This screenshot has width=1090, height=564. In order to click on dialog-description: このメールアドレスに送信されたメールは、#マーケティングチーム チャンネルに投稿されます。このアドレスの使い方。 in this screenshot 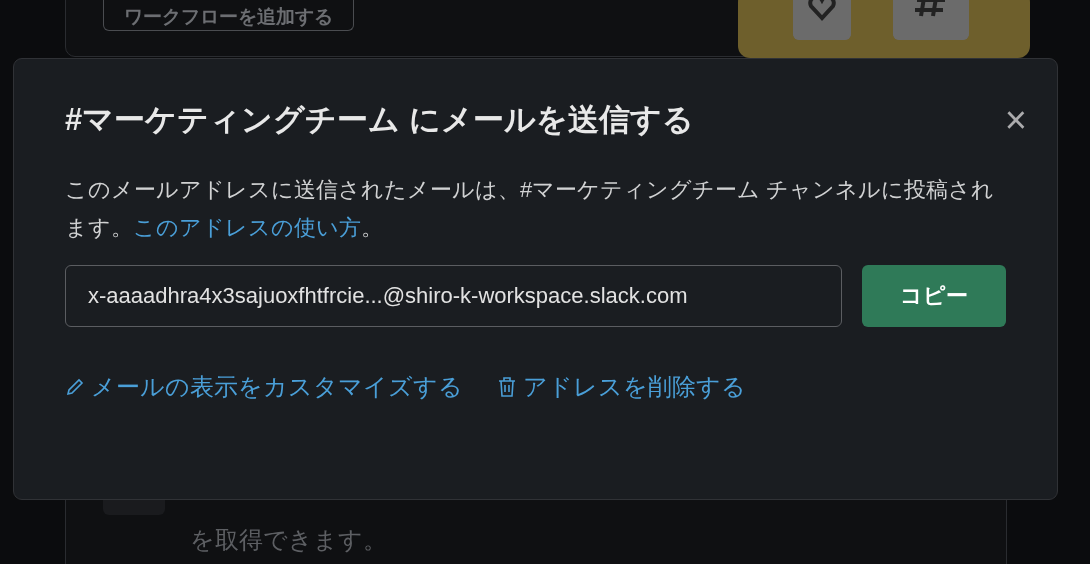, I will do `click(530, 209)`.